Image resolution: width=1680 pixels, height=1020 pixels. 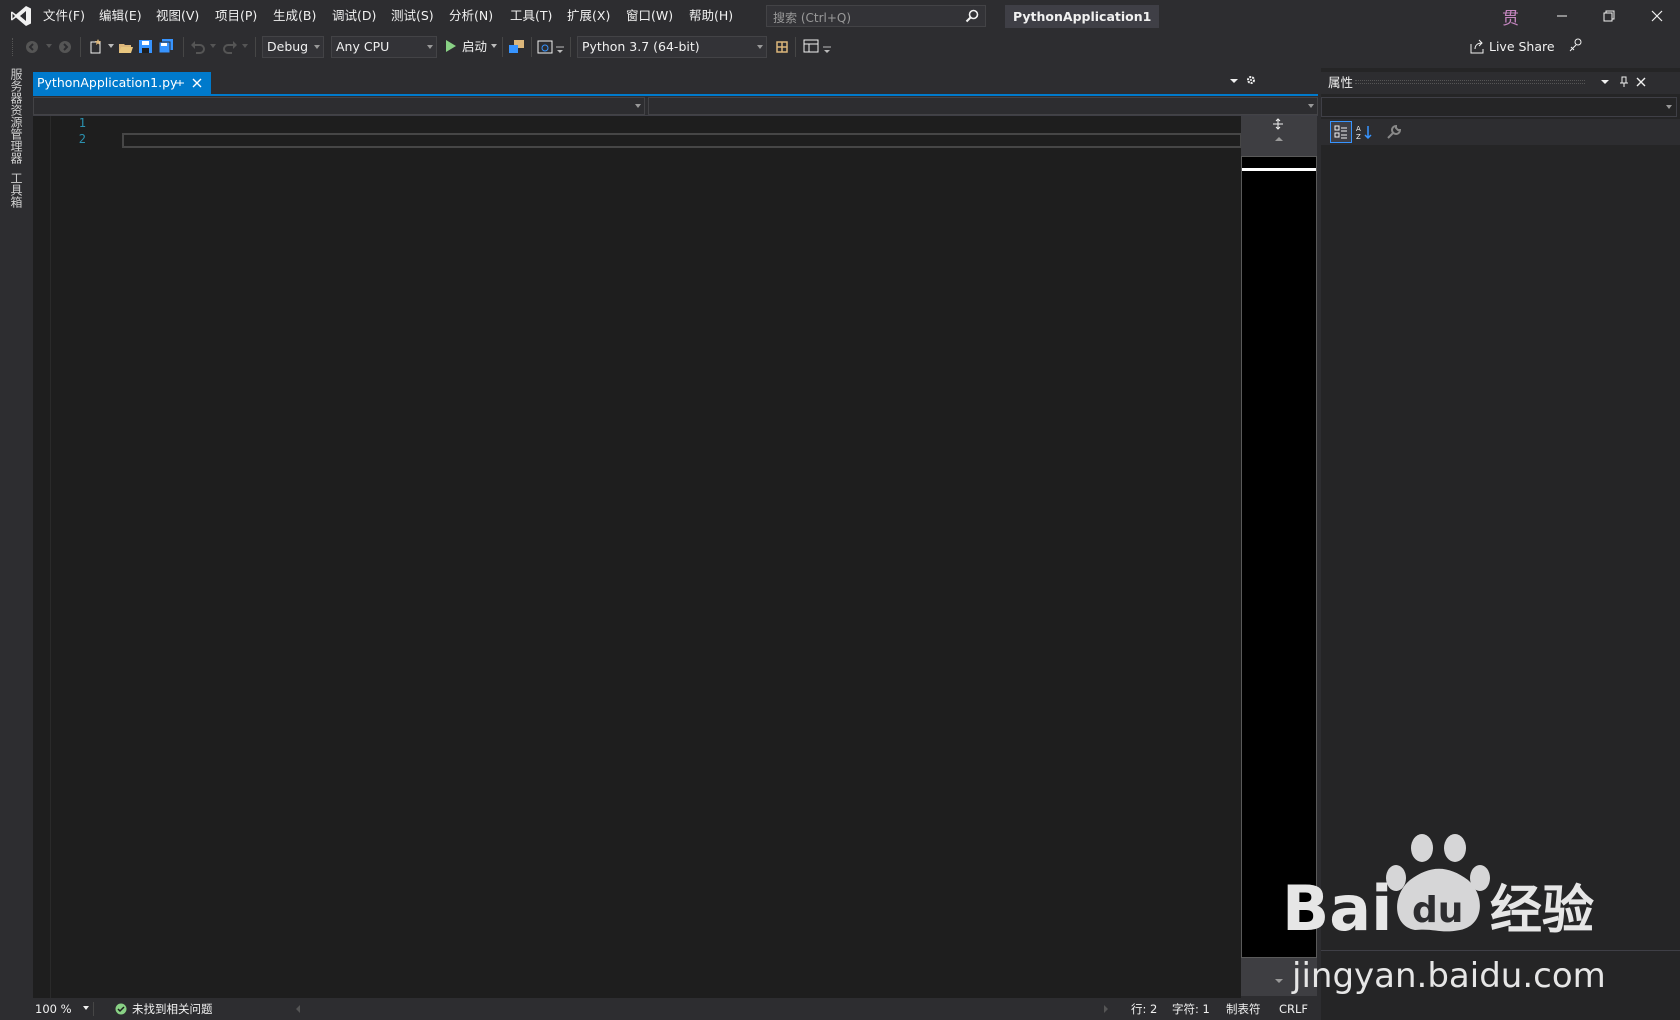 I want to click on redo-icon, so click(x=230, y=47).